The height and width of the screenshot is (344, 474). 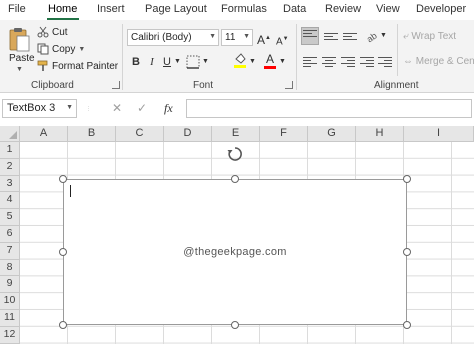 What do you see at coordinates (237, 37) in the screenshot?
I see `font-size-select: 11 ▼` at bounding box center [237, 37].